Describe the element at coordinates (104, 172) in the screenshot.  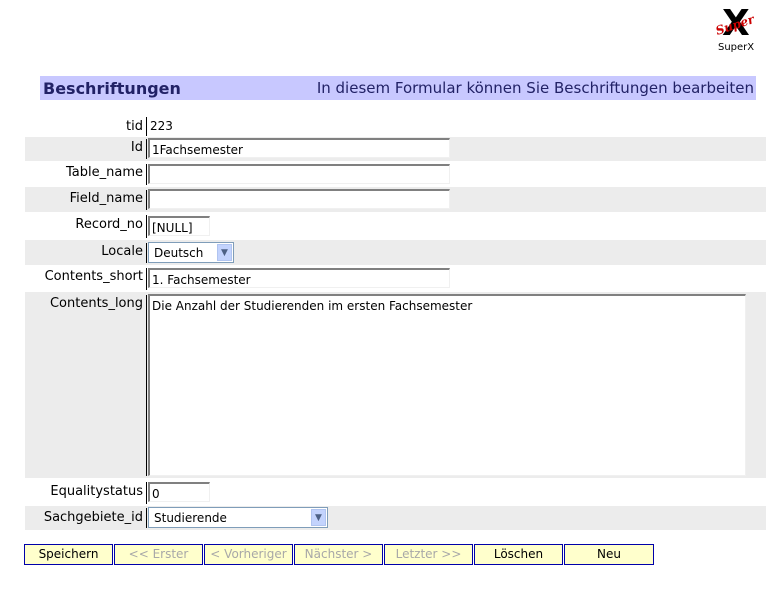
I see `table-name-label: Table_name` at that location.